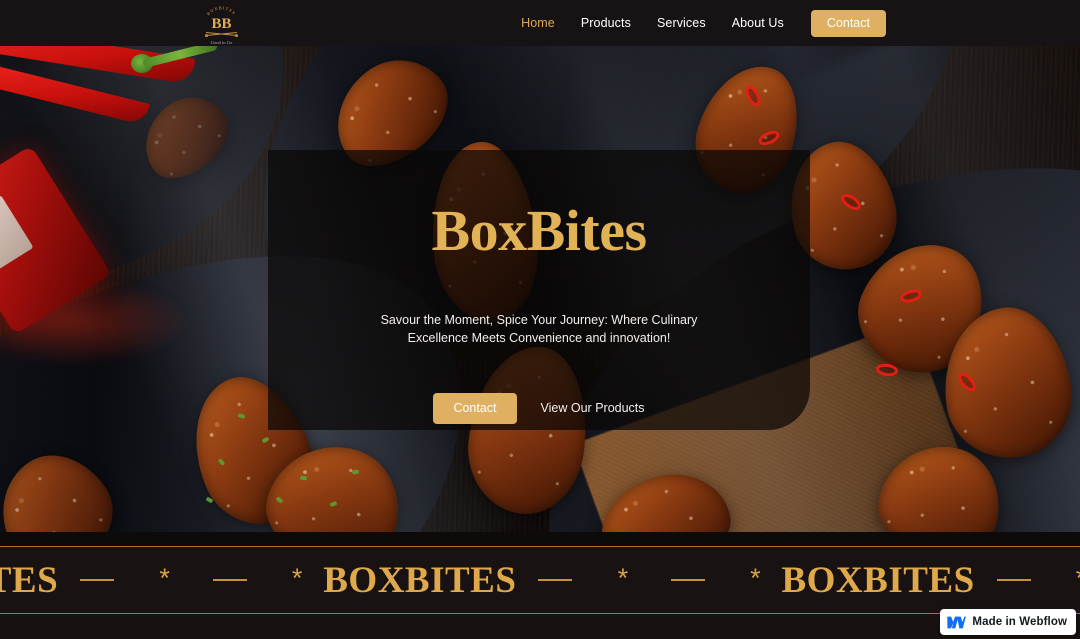 The height and width of the screenshot is (639, 1080). I want to click on svg-text: Good to Go, so click(222, 42).